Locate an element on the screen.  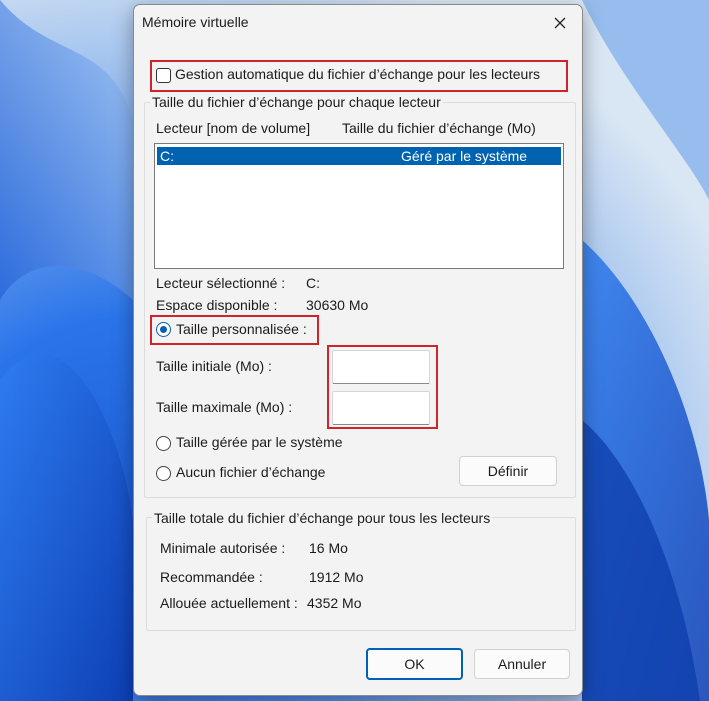
column-header-drive: Lecteur [nom de volume] is located at coordinates (233, 128).